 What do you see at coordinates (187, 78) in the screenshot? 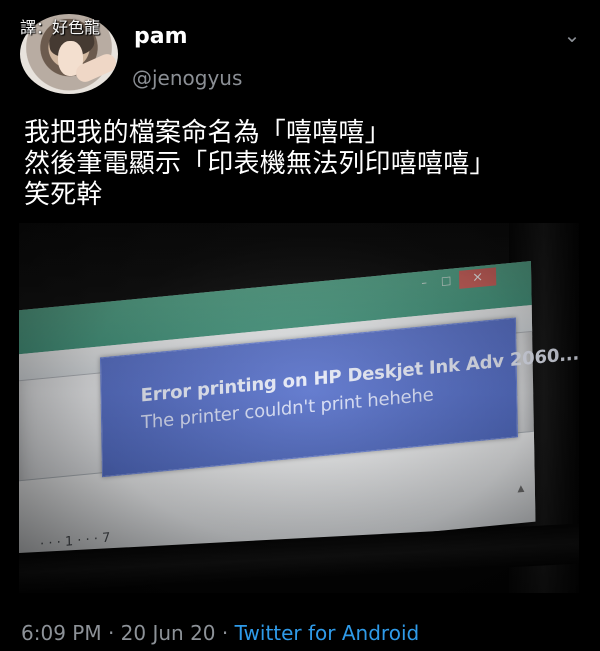
I see `username-handle: @jenogyus` at bounding box center [187, 78].